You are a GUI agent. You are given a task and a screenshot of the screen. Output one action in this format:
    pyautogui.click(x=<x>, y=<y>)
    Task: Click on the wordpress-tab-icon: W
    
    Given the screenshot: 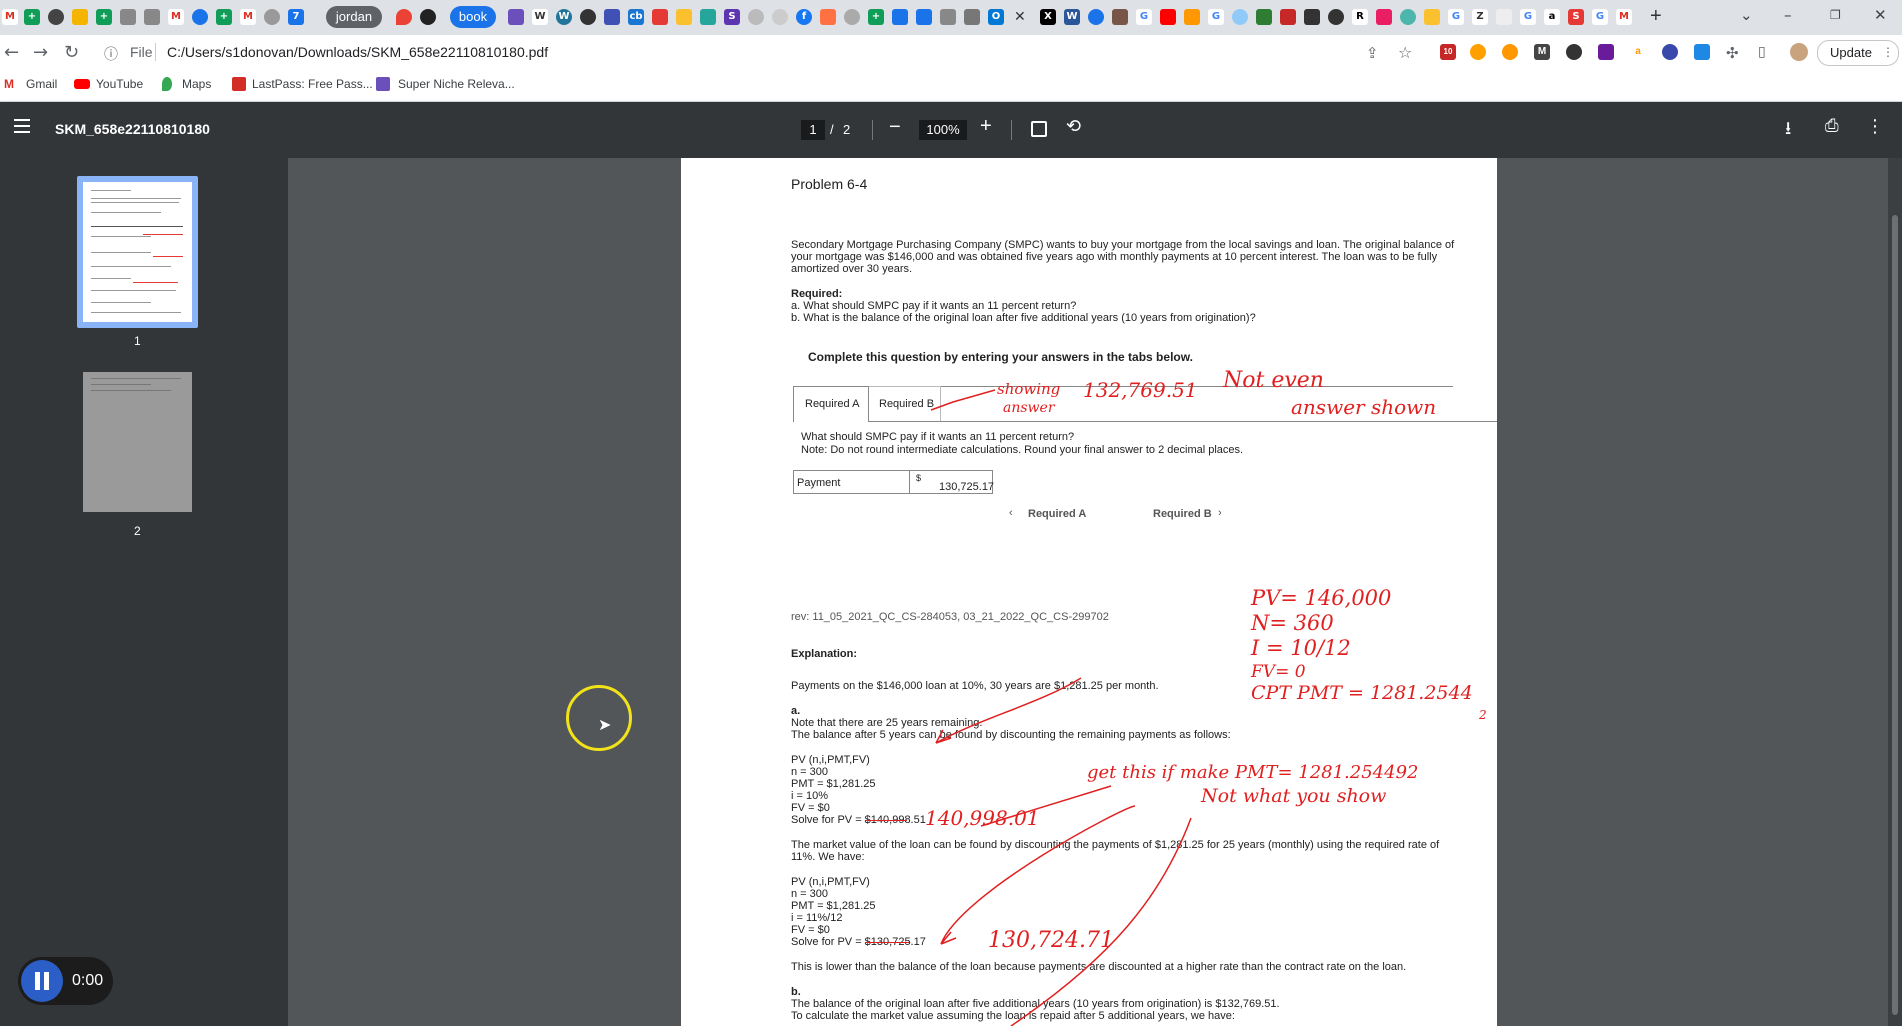 What is the action you would take?
    pyautogui.click(x=564, y=17)
    